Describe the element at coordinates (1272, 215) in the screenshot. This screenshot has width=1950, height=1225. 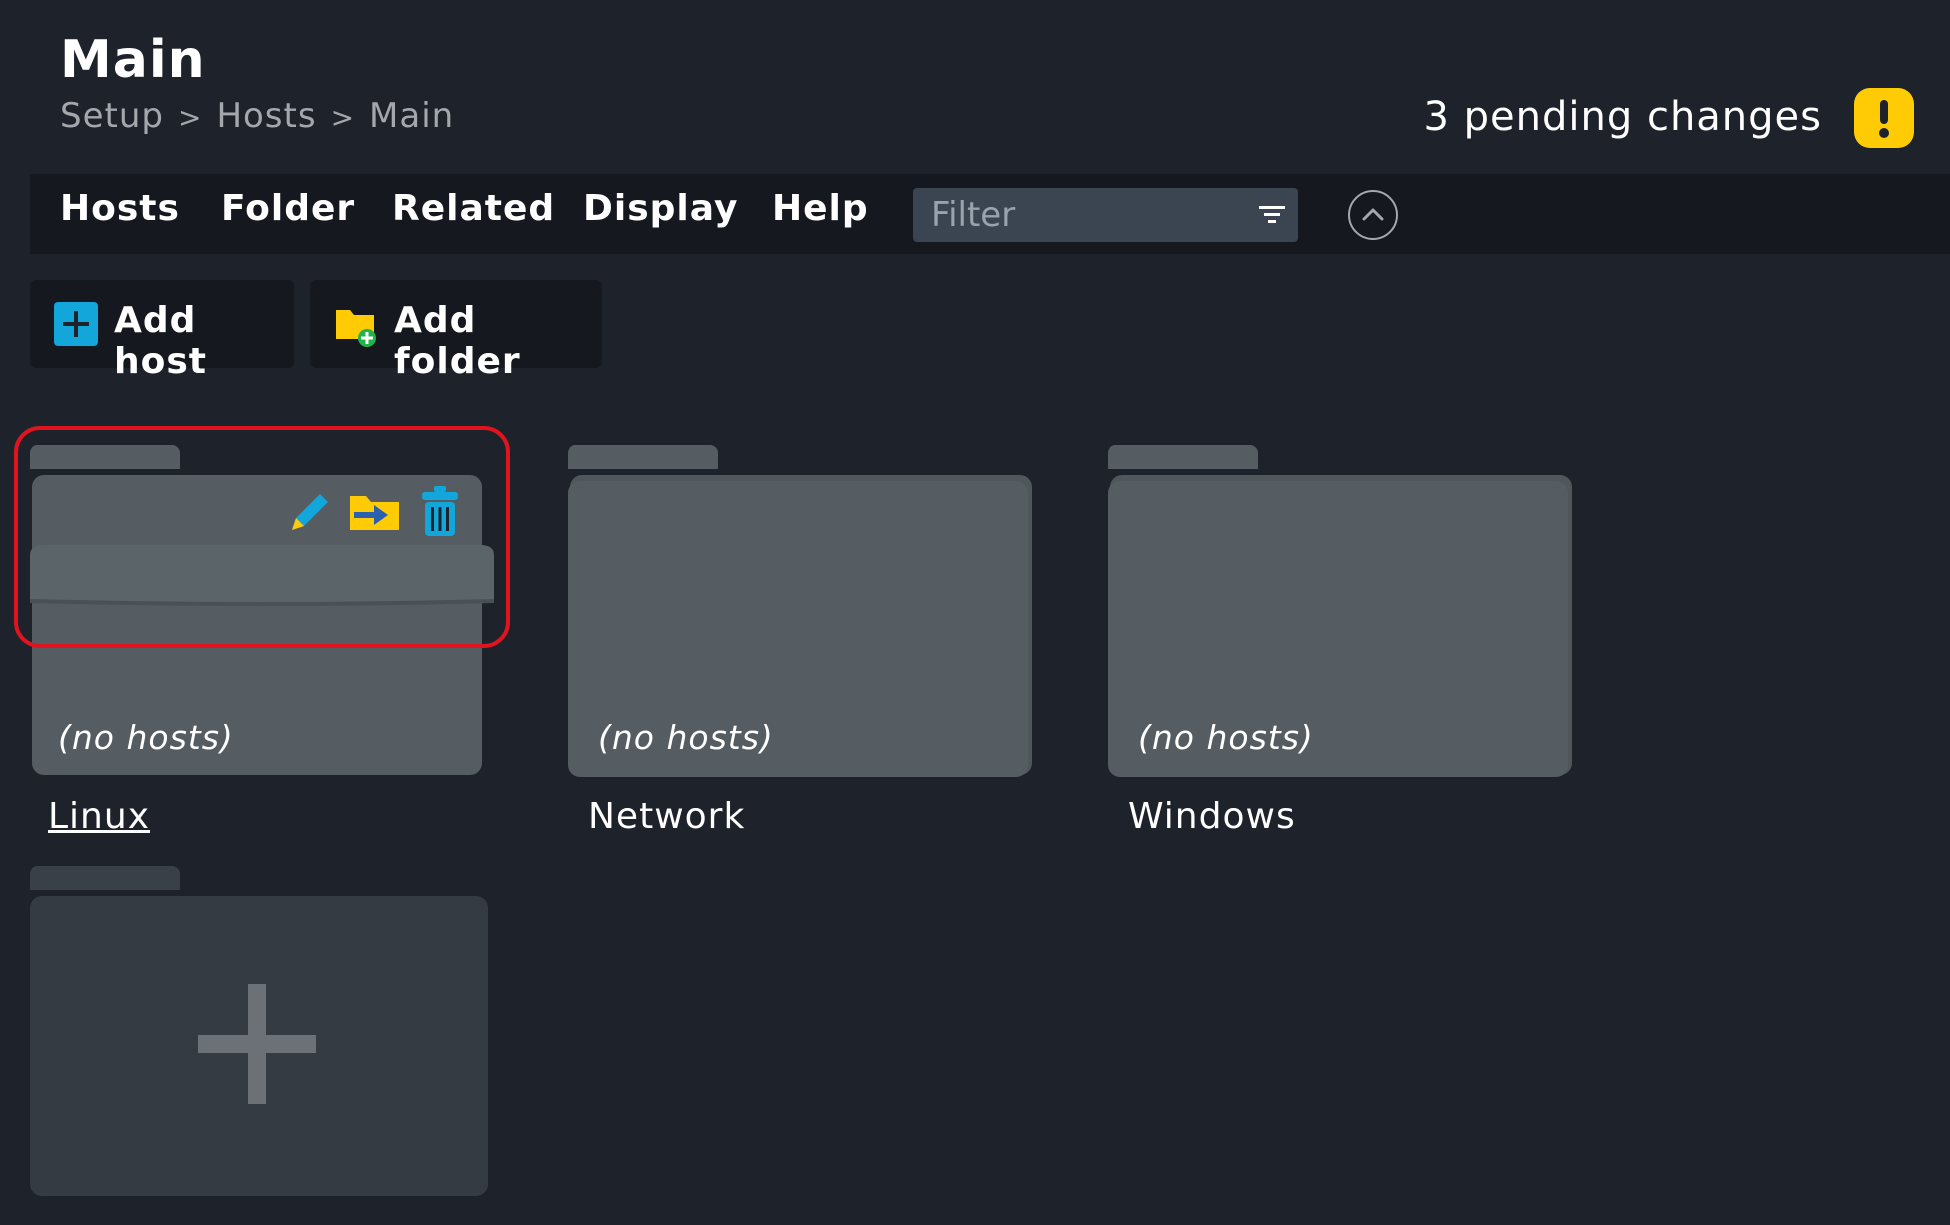
I see `filter-lines-icon` at that location.